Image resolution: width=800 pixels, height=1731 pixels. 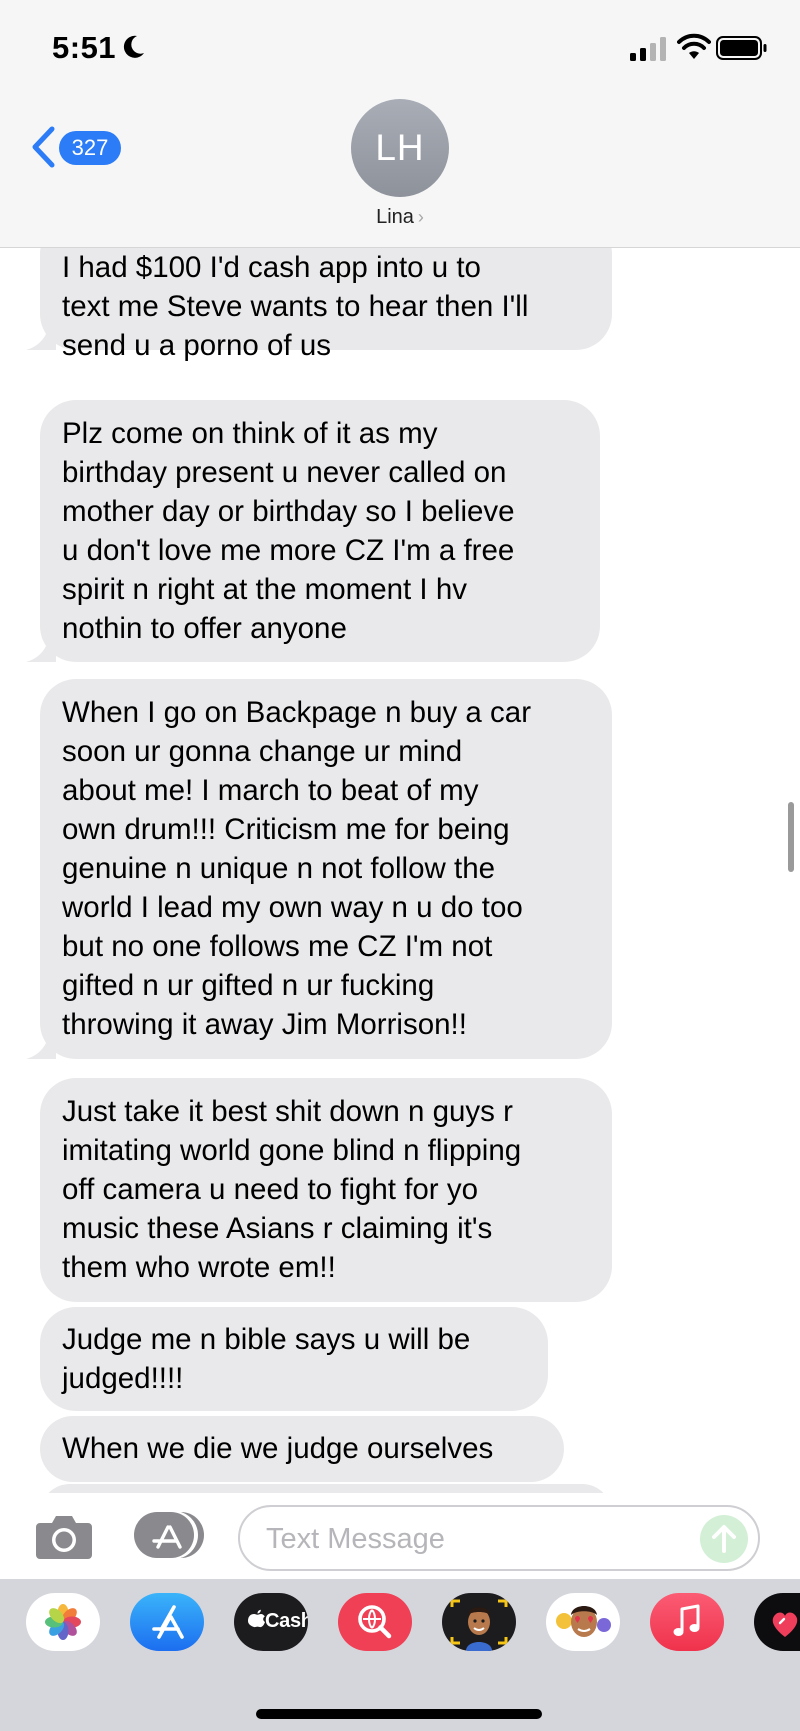 What do you see at coordinates (270, 1189) in the screenshot?
I see `message-line: off camera u need to fight for yo` at bounding box center [270, 1189].